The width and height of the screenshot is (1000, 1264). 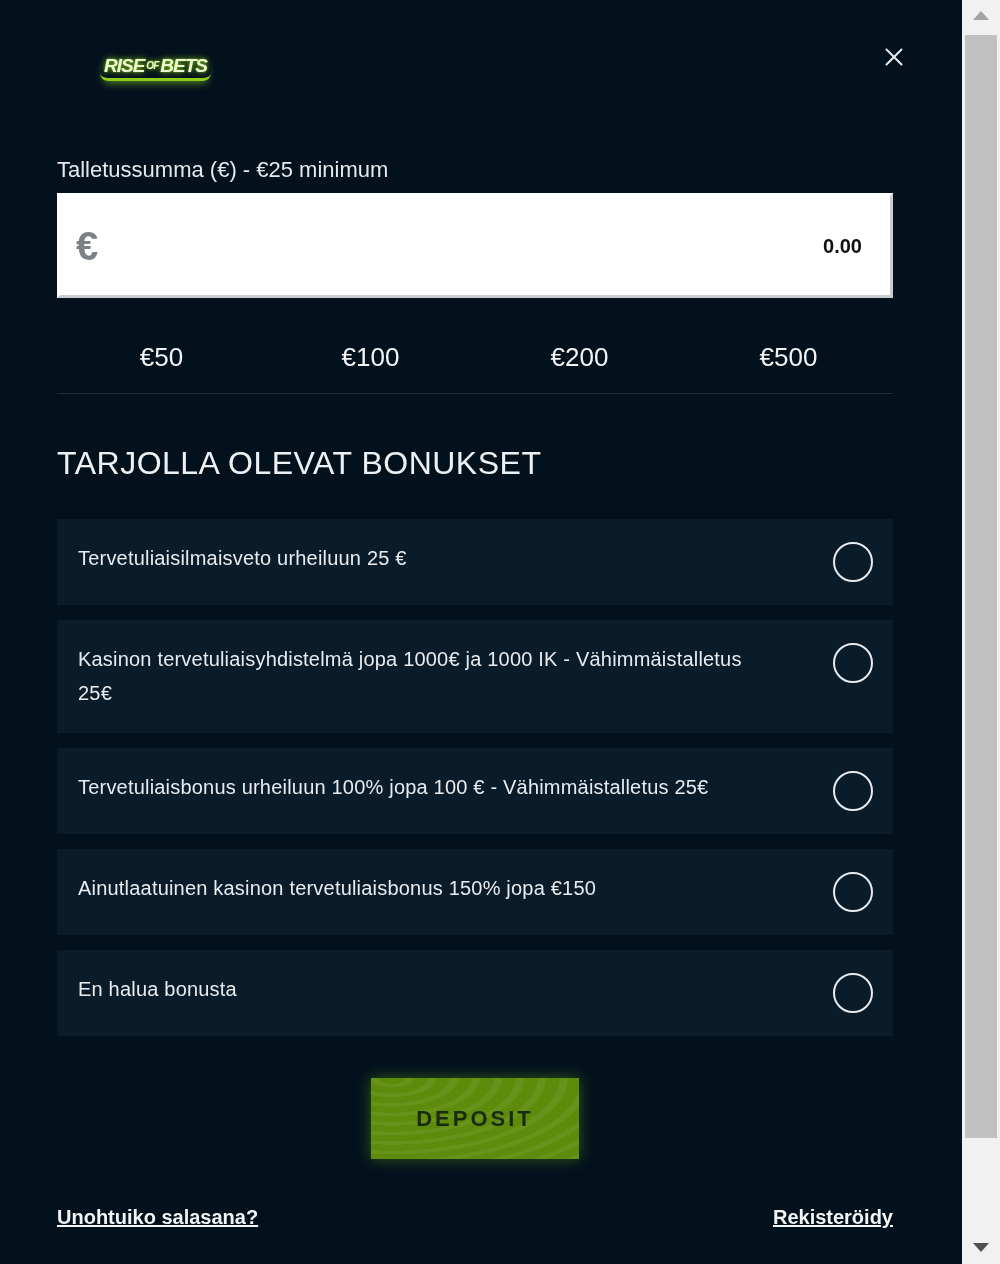 What do you see at coordinates (87, 245) in the screenshot?
I see `currency-symbol: €` at bounding box center [87, 245].